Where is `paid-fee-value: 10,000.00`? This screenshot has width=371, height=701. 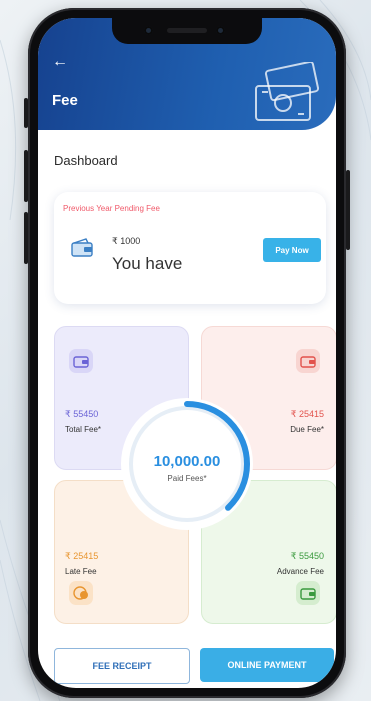
paid-fee-value: 10,000.00 is located at coordinates (187, 461).